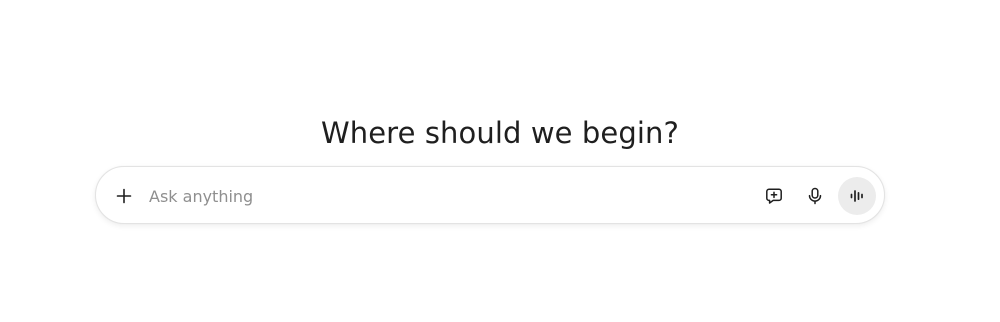 The height and width of the screenshot is (322, 1000). I want to click on plus-icon, so click(124, 196).